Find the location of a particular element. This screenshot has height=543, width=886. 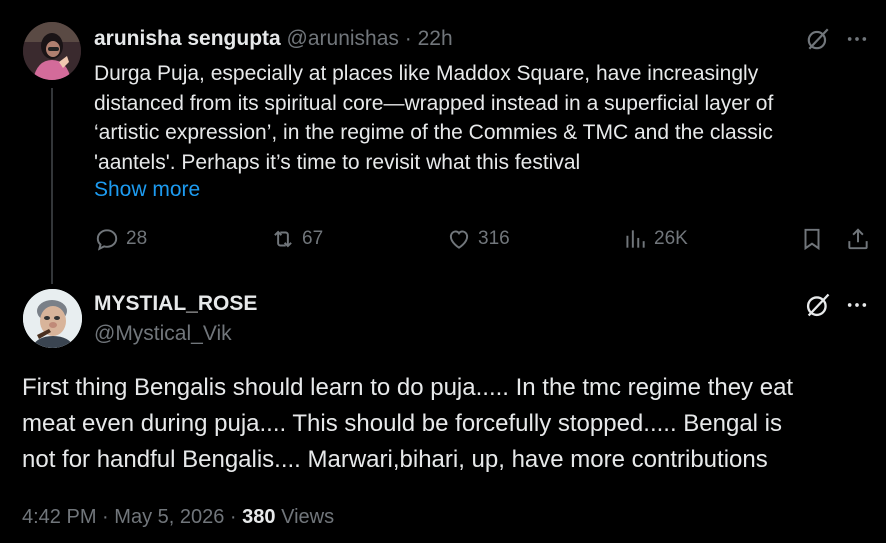

timestamp: 22h is located at coordinates (435, 38).